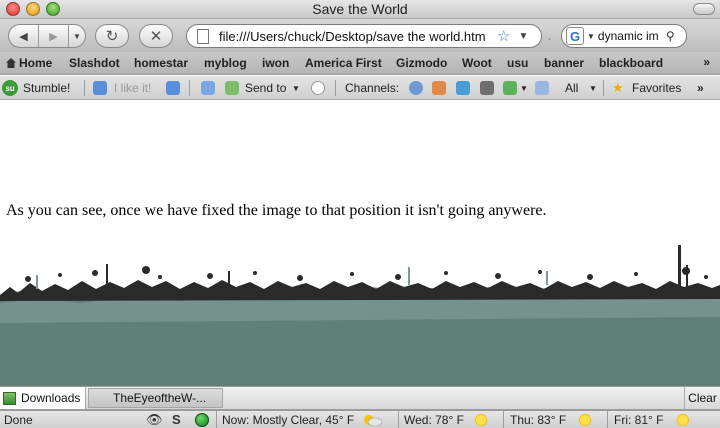  Describe the element at coordinates (202, 420) in the screenshot. I see `online-status-icon` at that location.